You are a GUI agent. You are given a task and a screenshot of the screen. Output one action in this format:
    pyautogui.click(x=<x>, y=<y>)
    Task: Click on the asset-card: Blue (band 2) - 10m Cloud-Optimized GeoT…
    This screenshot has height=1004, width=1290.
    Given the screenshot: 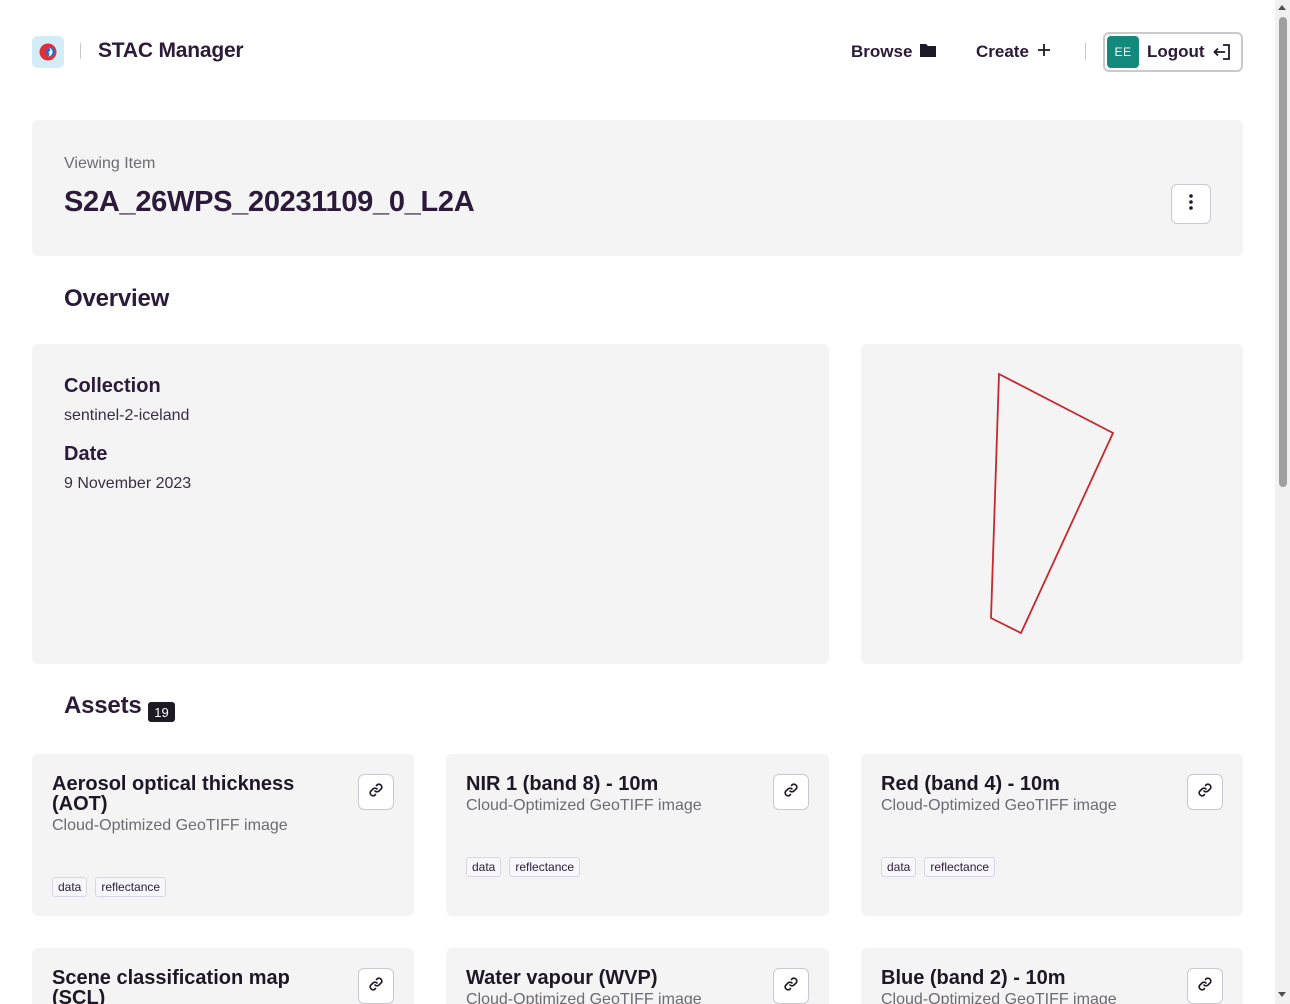 What is the action you would take?
    pyautogui.click(x=1052, y=976)
    